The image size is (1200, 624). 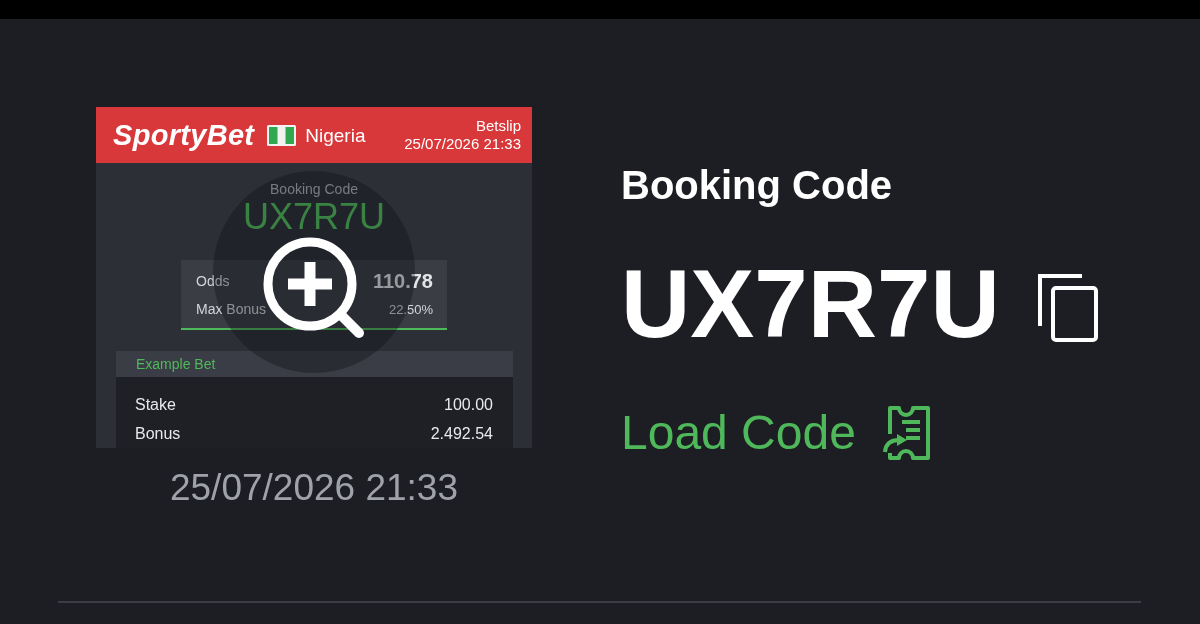 What do you see at coordinates (314, 364) in the screenshot?
I see `example-bet-header: Example Bet` at bounding box center [314, 364].